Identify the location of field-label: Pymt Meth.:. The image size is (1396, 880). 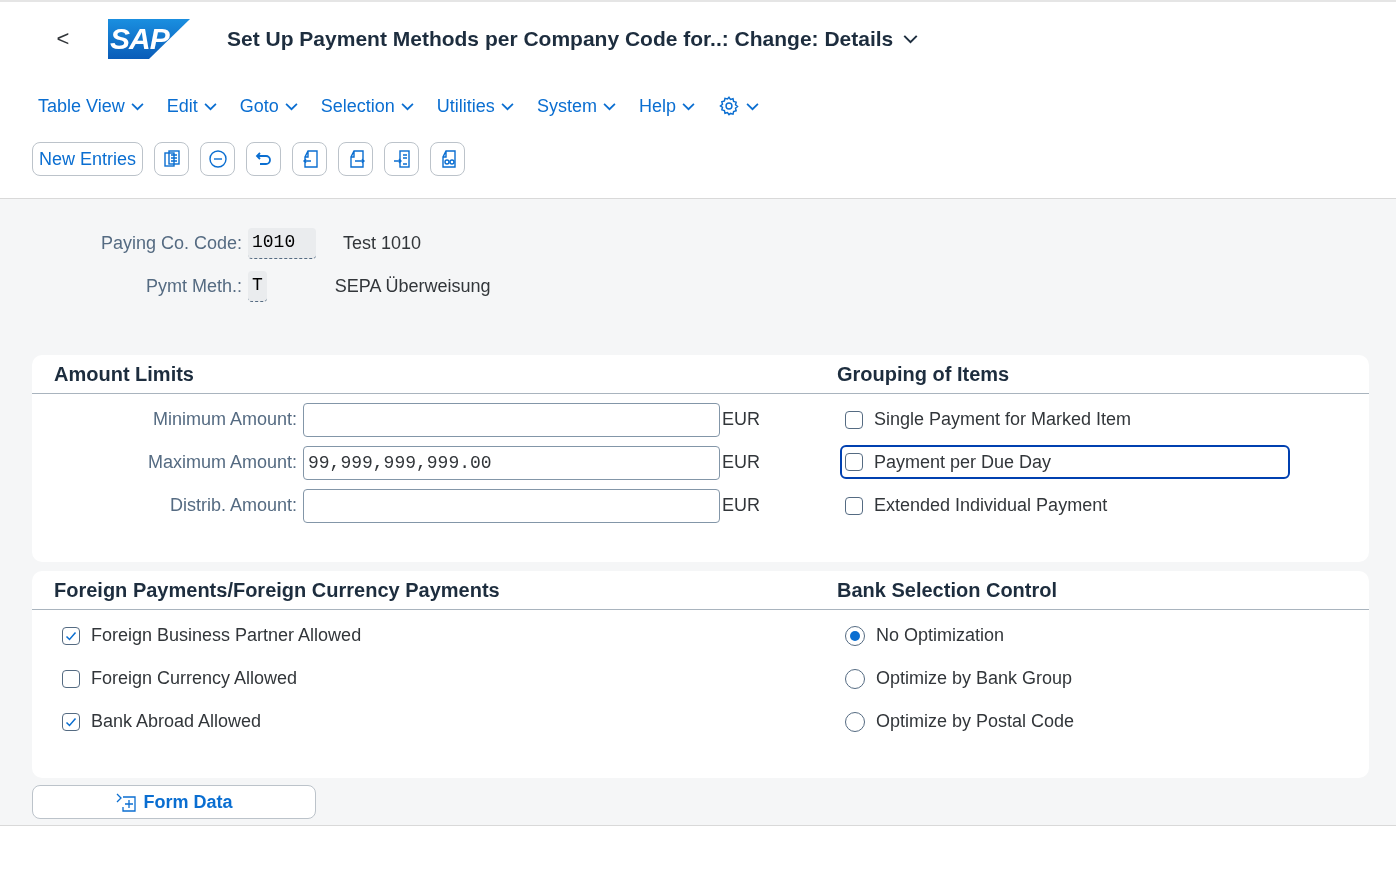
(193, 286).